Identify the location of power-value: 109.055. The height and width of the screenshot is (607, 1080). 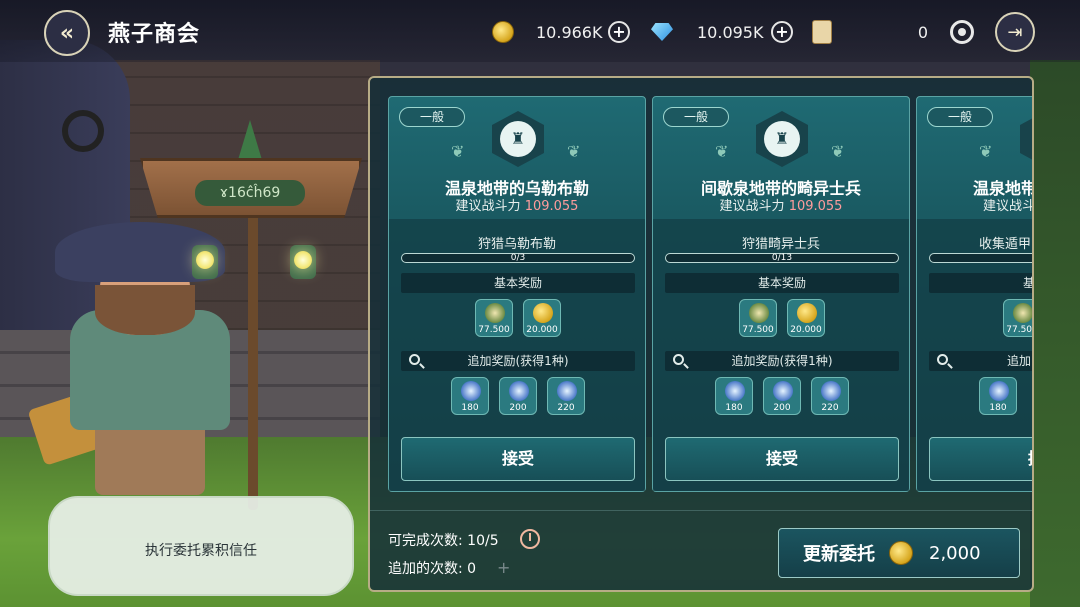
(551, 206).